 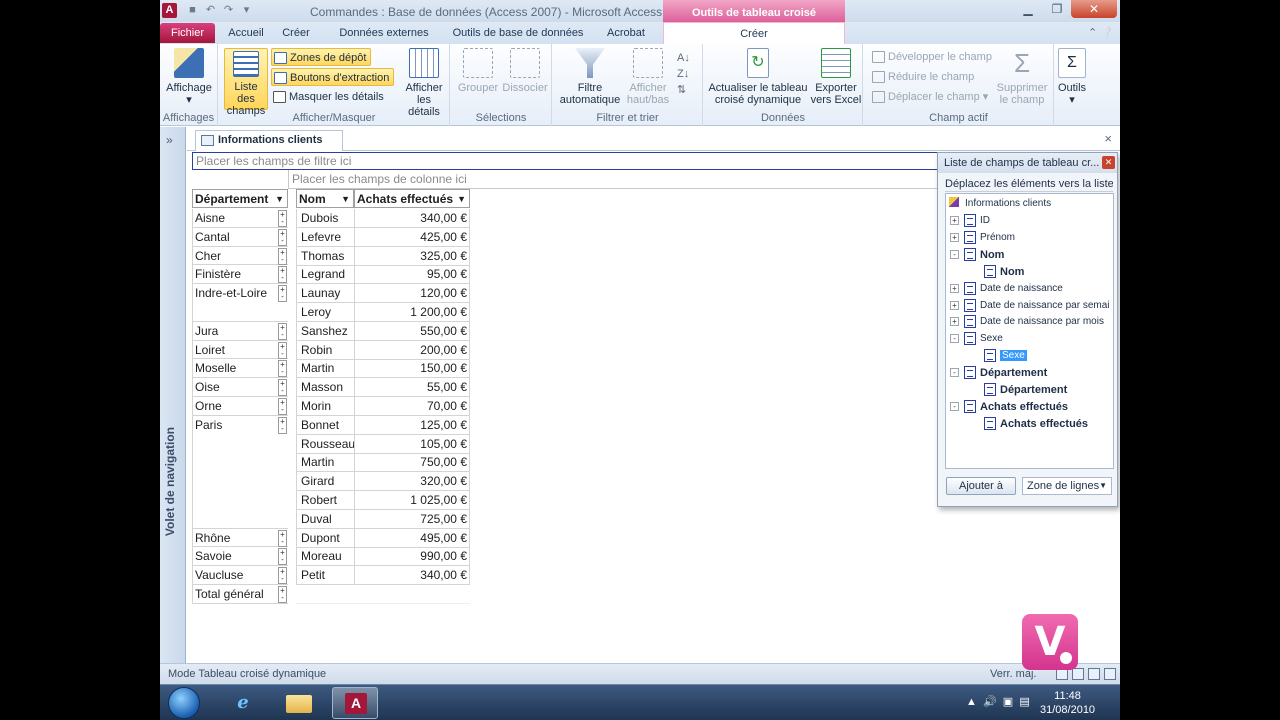 I want to click on tree-field-item: Achats effectués, so click(x=1044, y=424).